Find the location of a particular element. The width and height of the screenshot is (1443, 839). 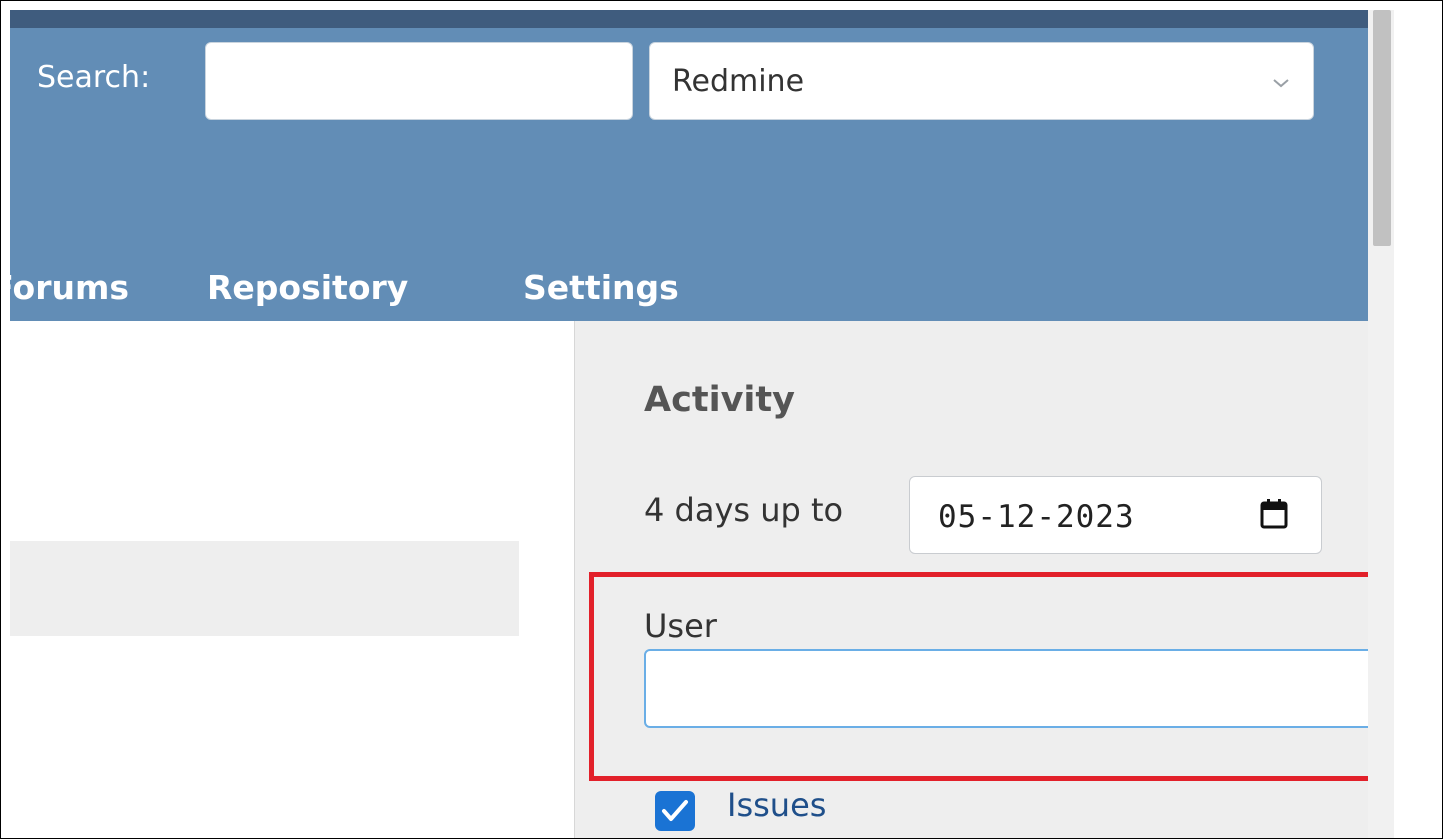

project-jump-select: Redmine is located at coordinates (981, 81).